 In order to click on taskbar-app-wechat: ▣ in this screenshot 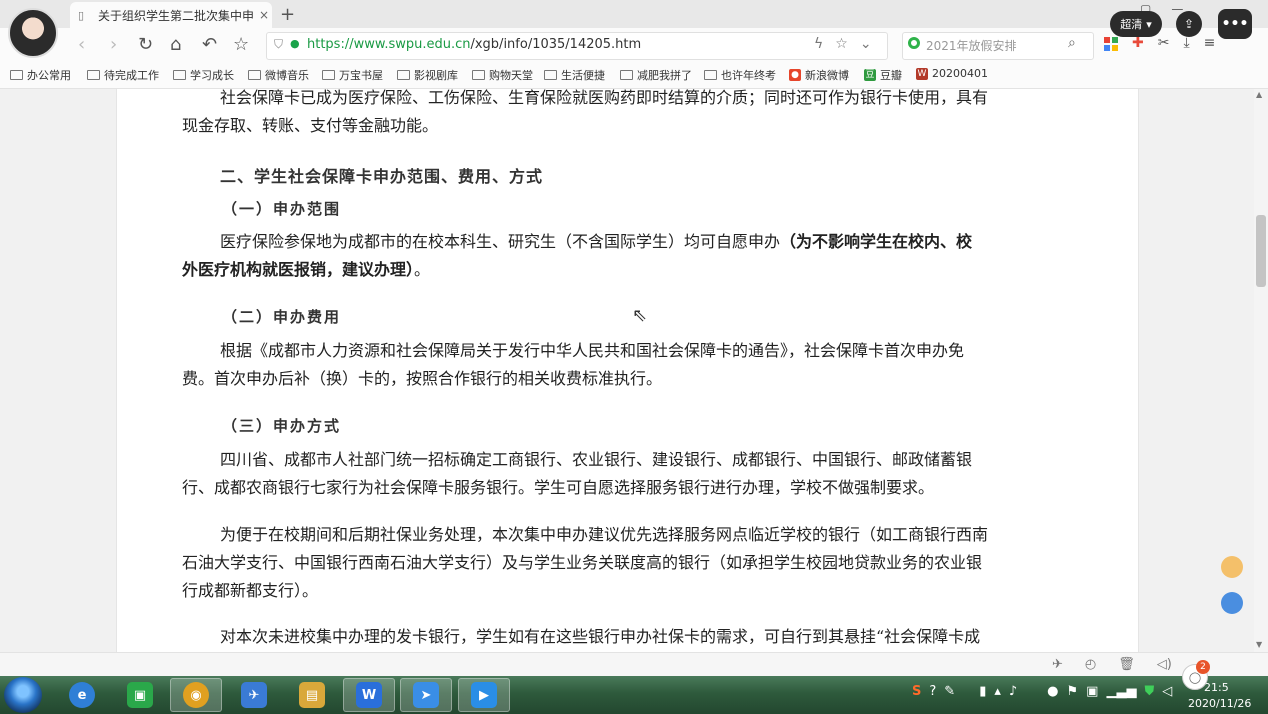, I will do `click(140, 695)`.